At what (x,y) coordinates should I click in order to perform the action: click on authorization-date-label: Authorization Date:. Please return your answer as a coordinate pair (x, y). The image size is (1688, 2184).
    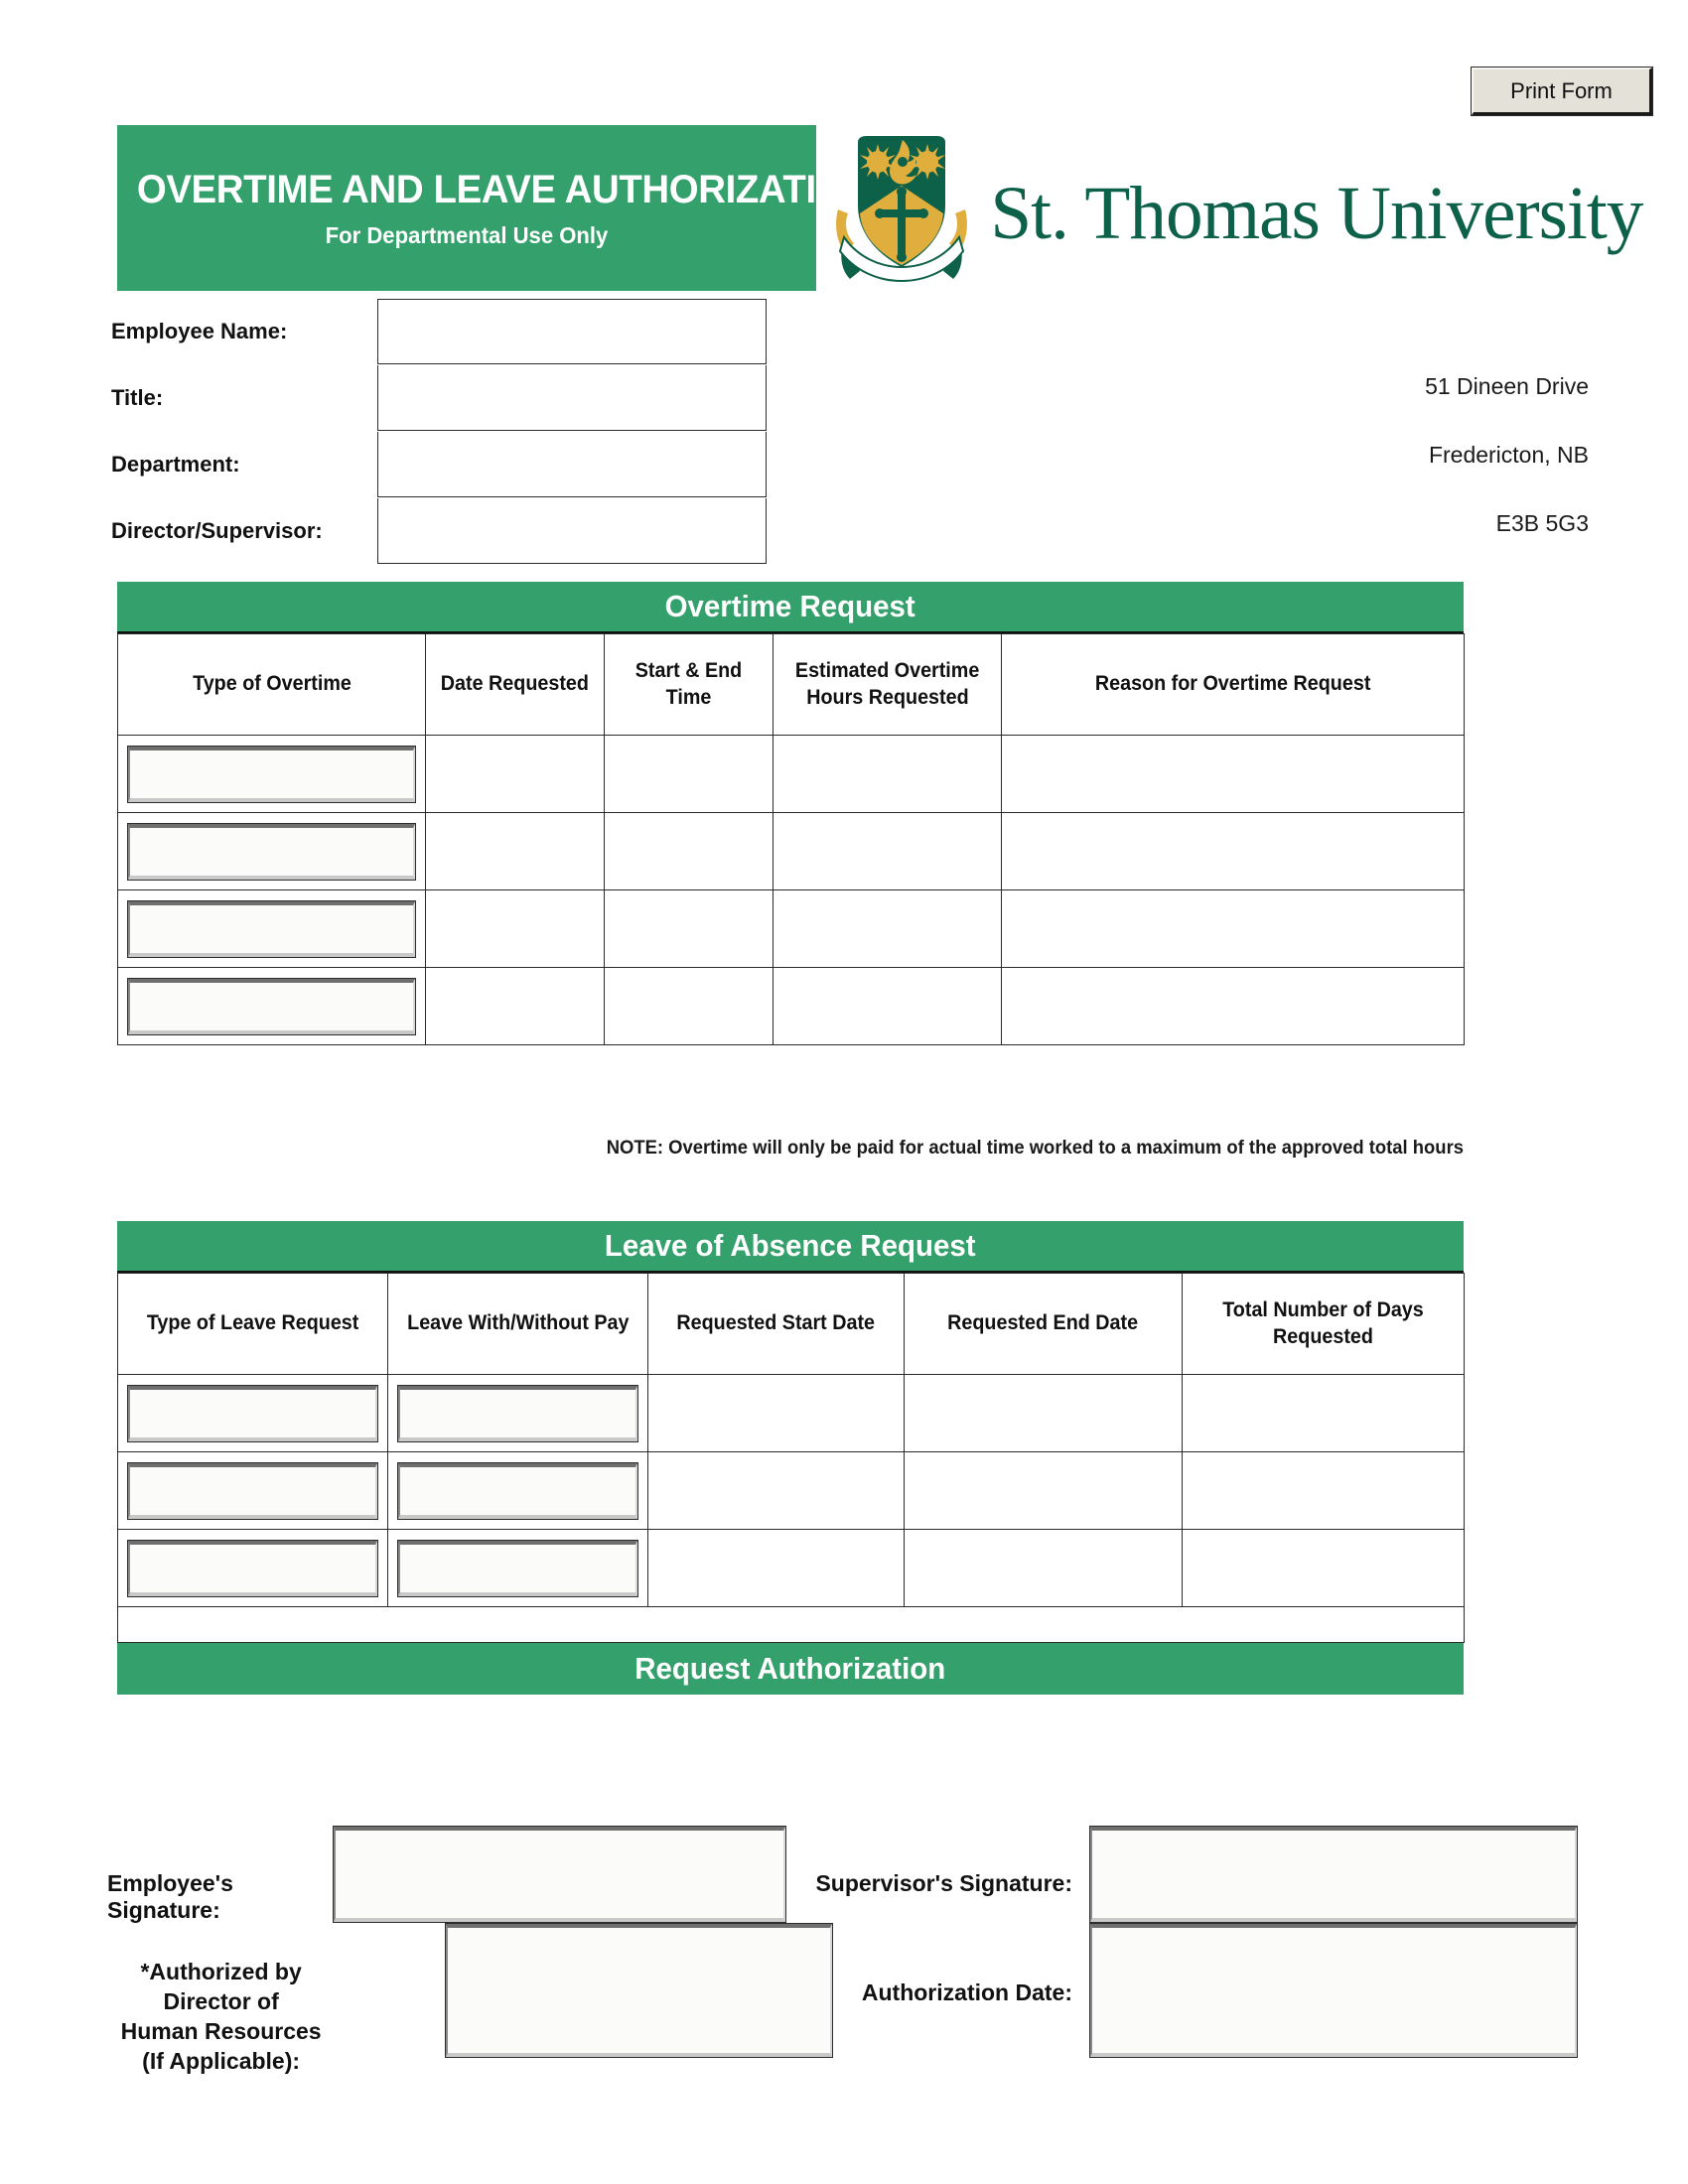
    Looking at the image, I should click on (966, 1992).